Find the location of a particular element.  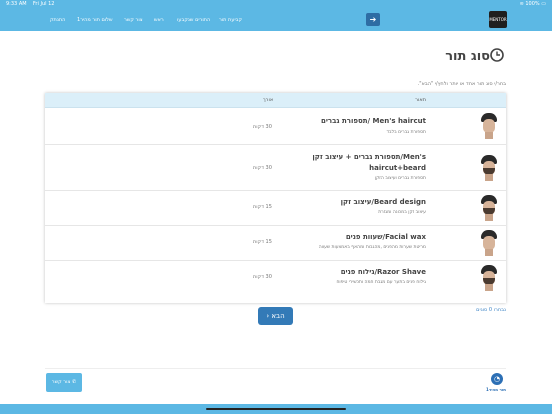

contact-button: ✆ צור קשר is located at coordinates (64, 382).